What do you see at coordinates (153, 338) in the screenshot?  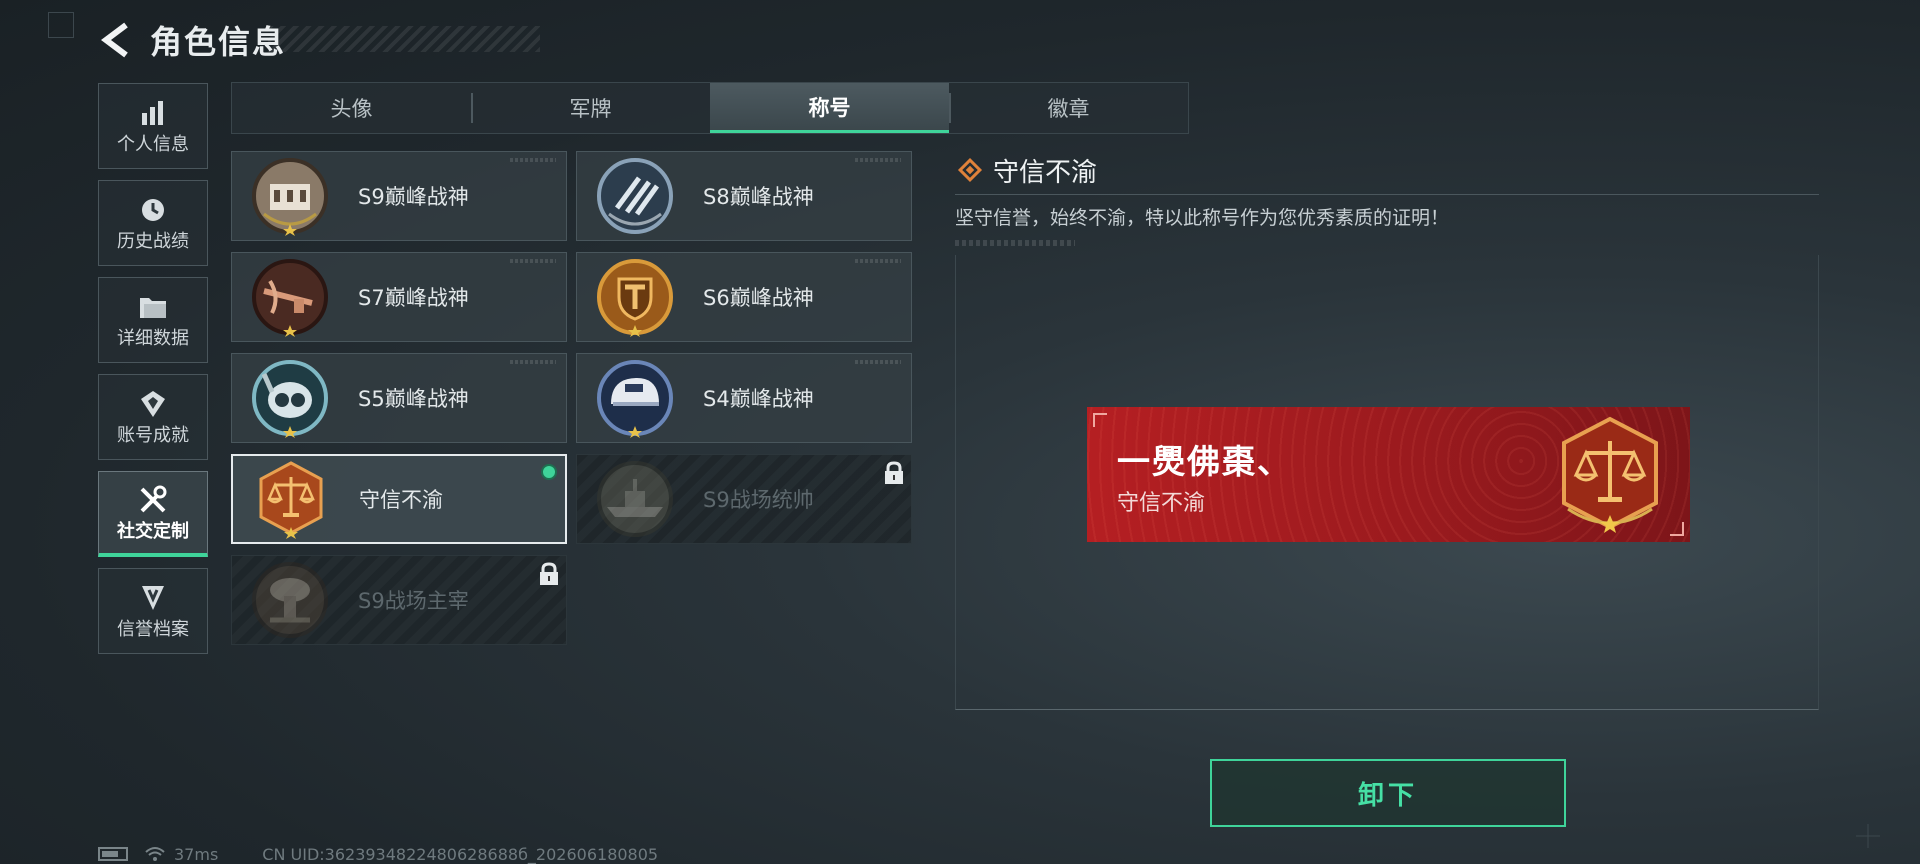 I see `sidebar-item-label: 详细数据` at bounding box center [153, 338].